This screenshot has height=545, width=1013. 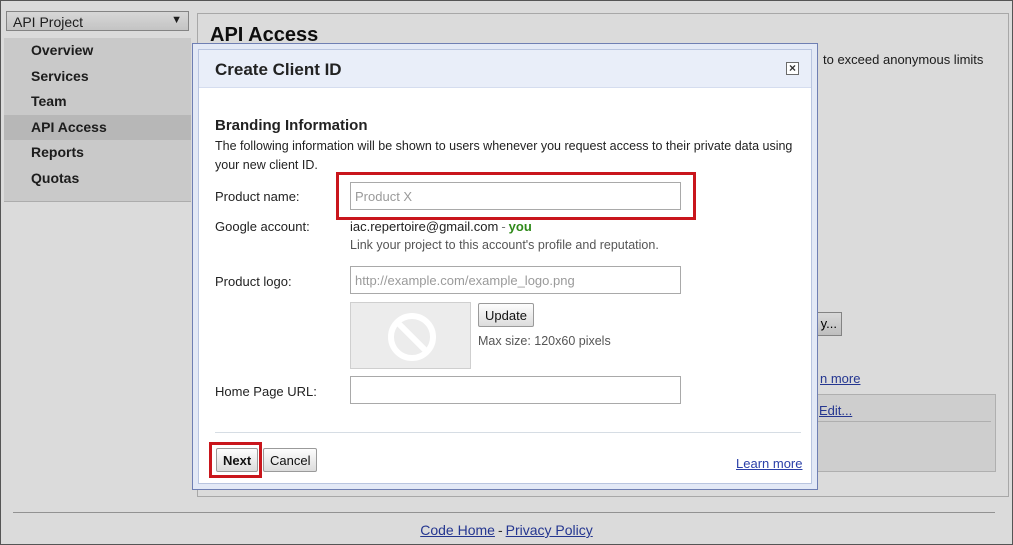 What do you see at coordinates (505, 69) in the screenshot?
I see `dialog-header: Create Client ID ×` at bounding box center [505, 69].